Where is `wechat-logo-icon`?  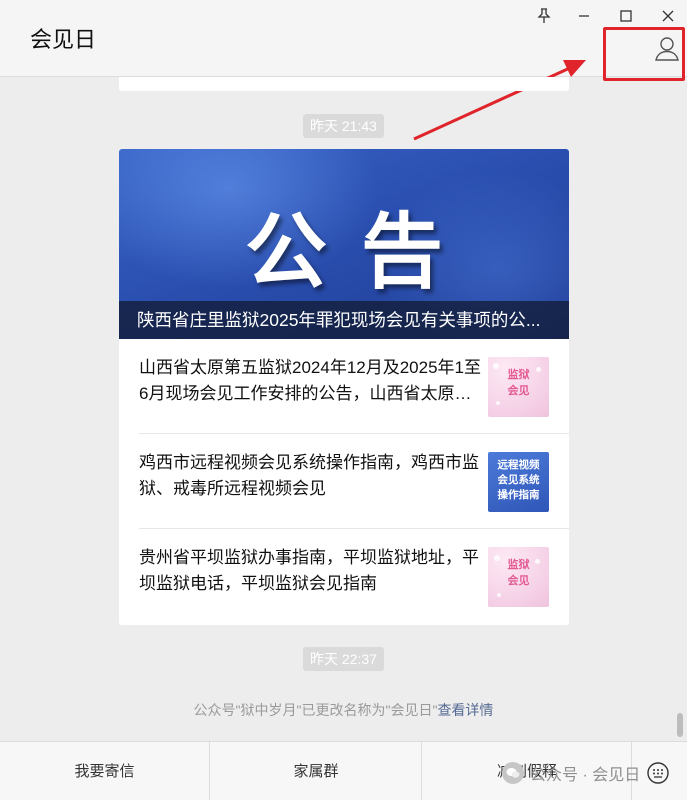
wechat-logo-icon is located at coordinates (513, 773).